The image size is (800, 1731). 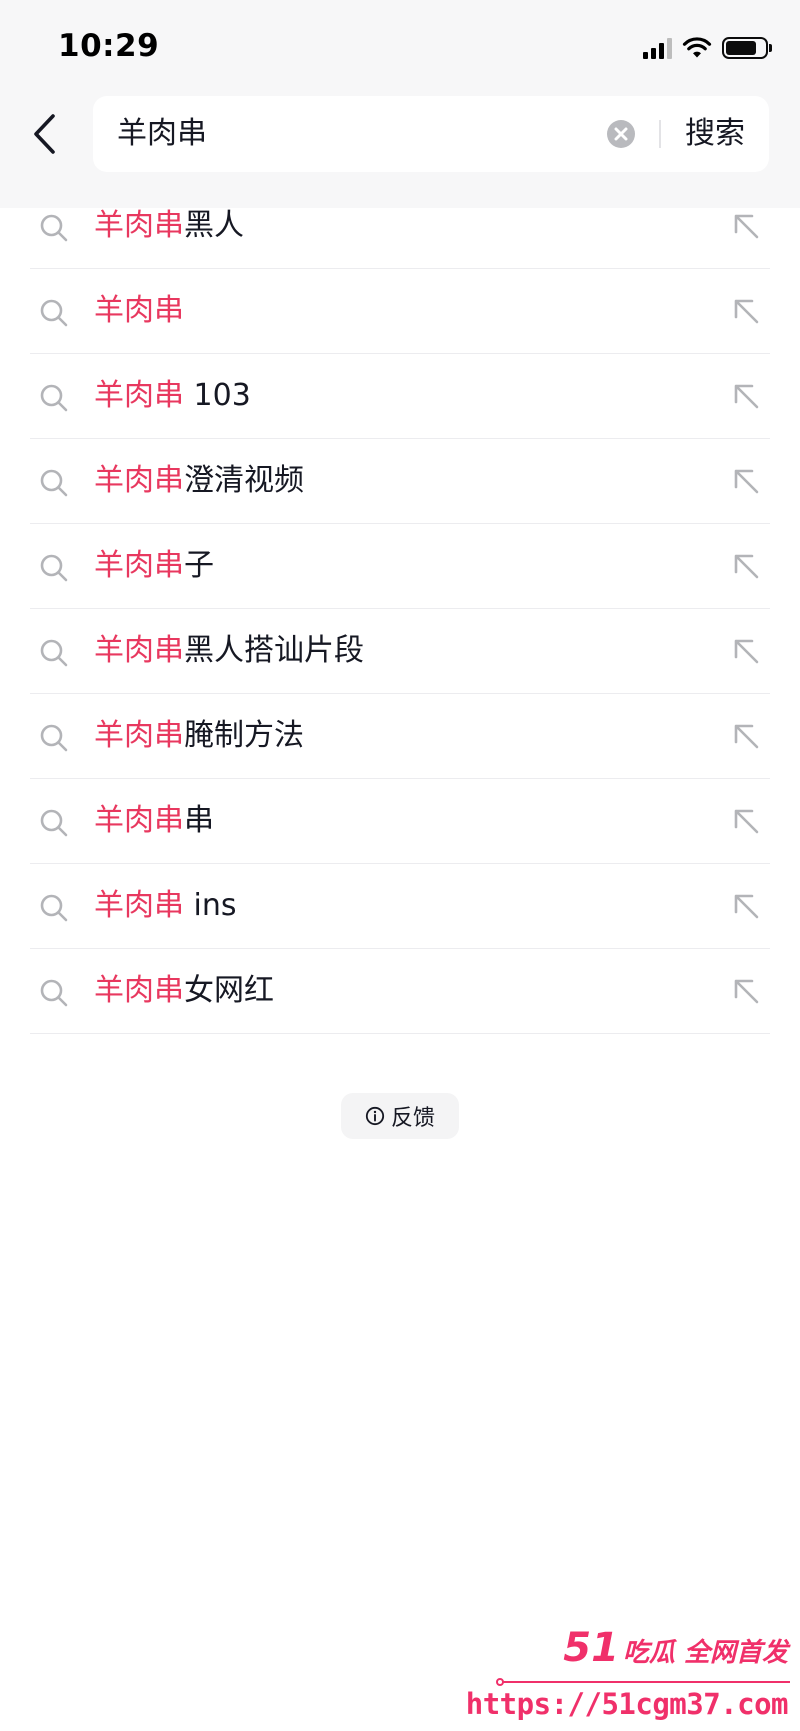 I want to click on suggestion-text: 羊肉串 ins, so click(x=165, y=906).